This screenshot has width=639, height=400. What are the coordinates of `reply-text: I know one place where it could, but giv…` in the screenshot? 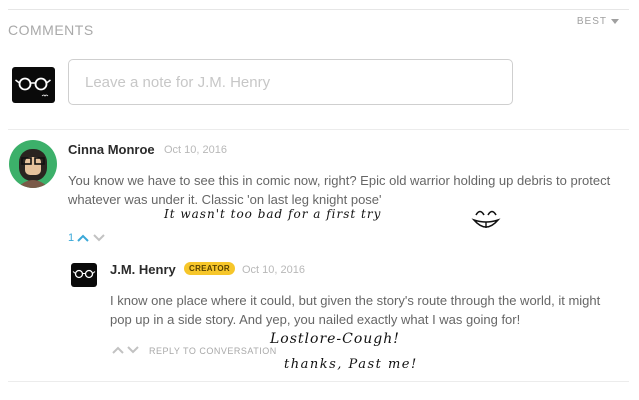 It's located at (355, 310).